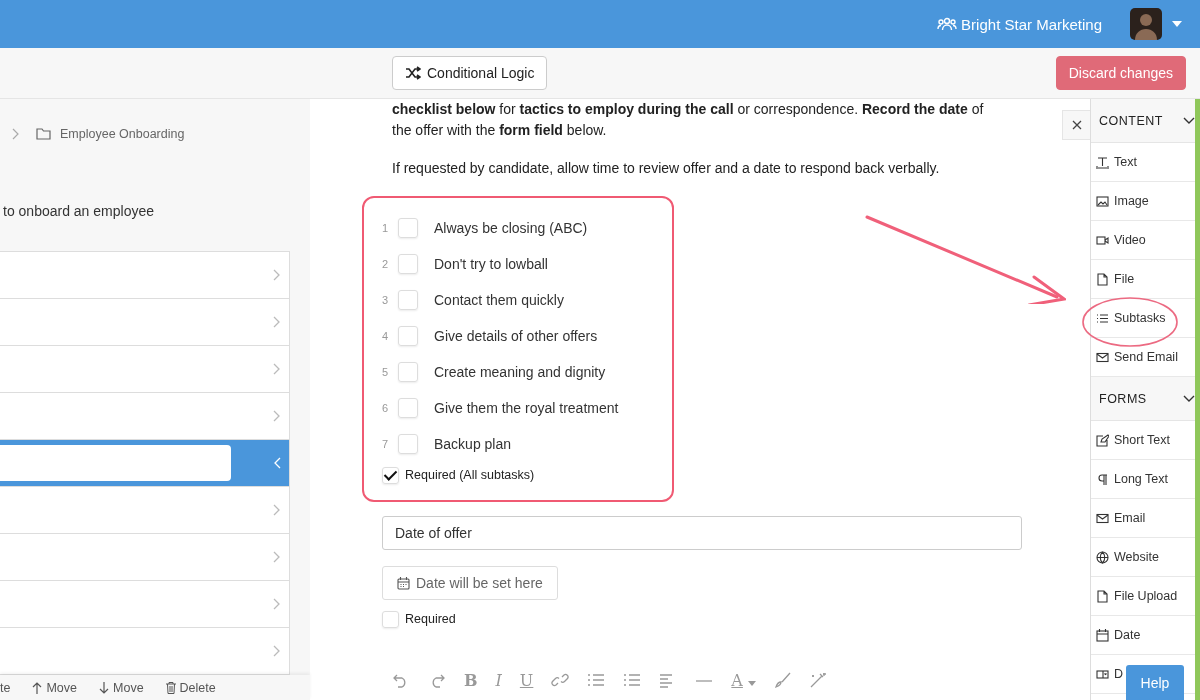 The width and height of the screenshot is (1200, 700). Describe the element at coordinates (104, 687) in the screenshot. I see `down-arrow-icon` at that location.